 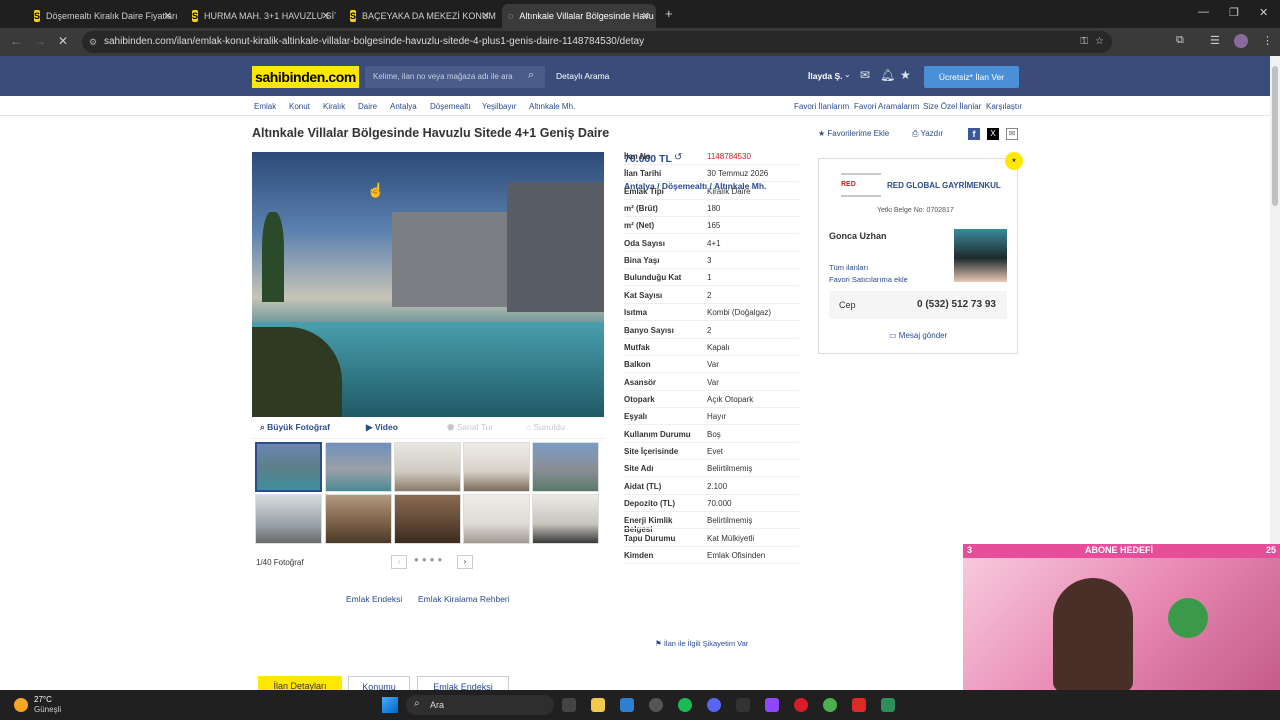 I want to click on breadcrumb-item: Yeşilbayır, so click(x=499, y=106).